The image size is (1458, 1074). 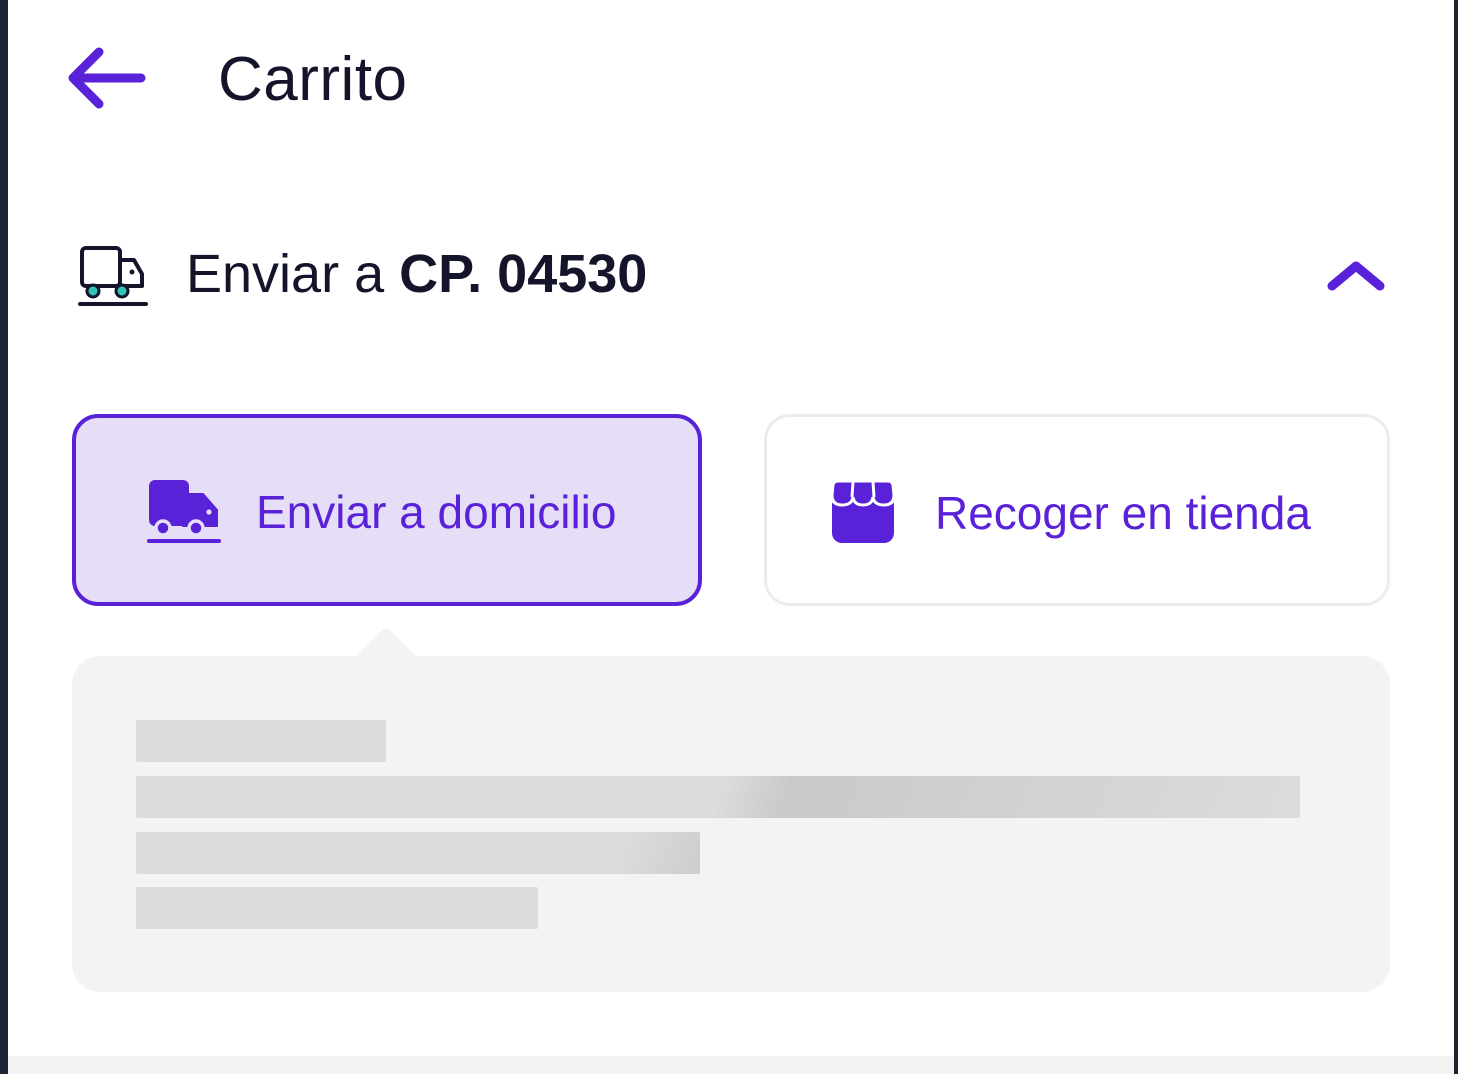 I want to click on store-icon, so click(x=863, y=511).